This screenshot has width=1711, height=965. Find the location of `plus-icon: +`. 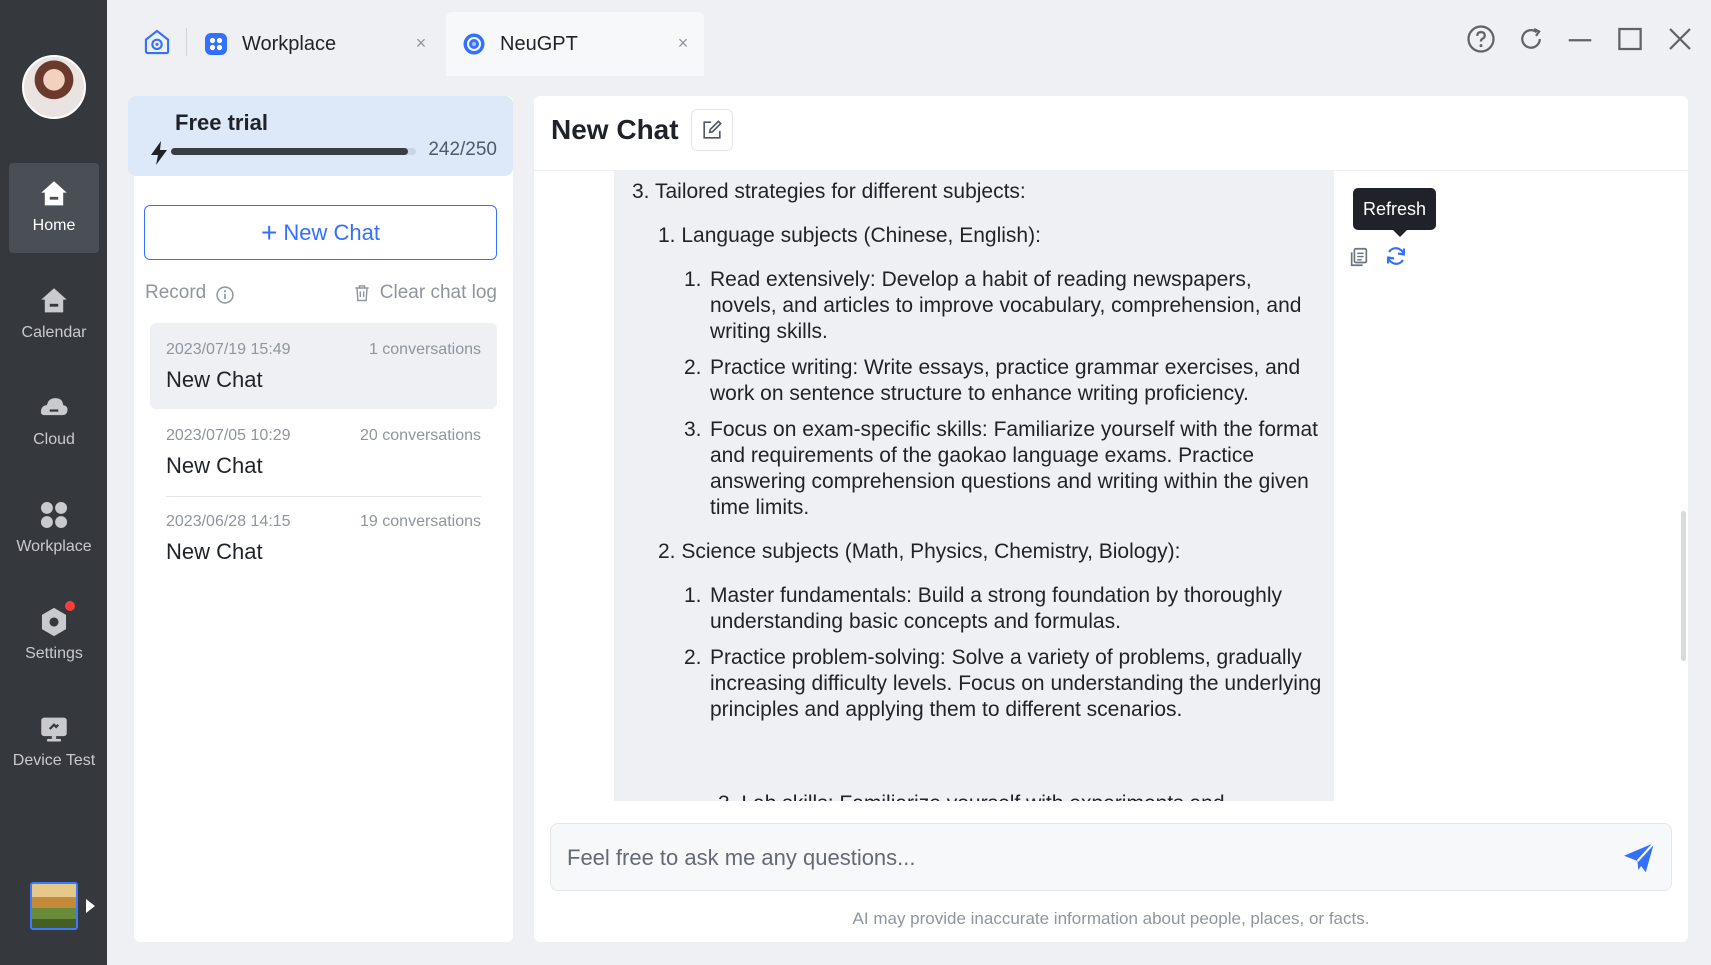

plus-icon: + is located at coordinates (269, 232).